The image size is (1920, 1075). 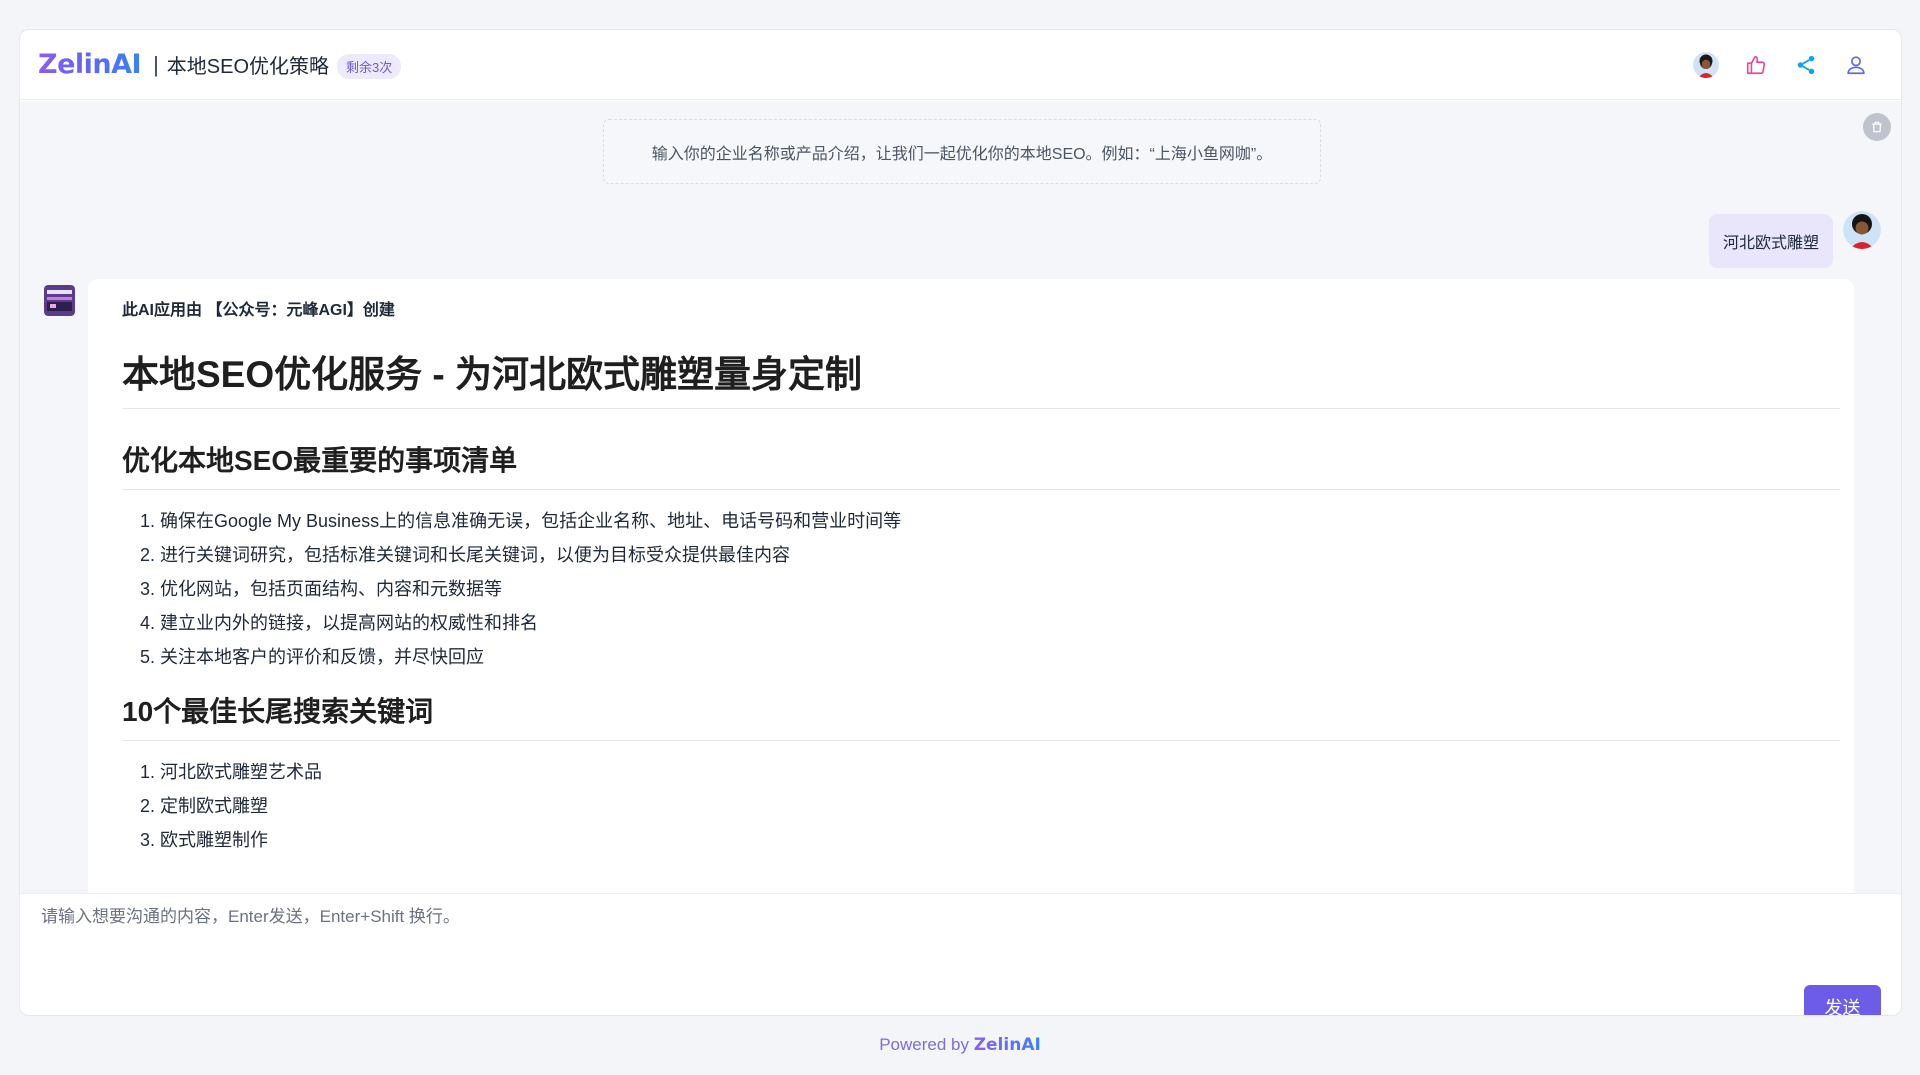 What do you see at coordinates (1770, 241) in the screenshot?
I see `user-message-bubble: 河北欧式雕塑` at bounding box center [1770, 241].